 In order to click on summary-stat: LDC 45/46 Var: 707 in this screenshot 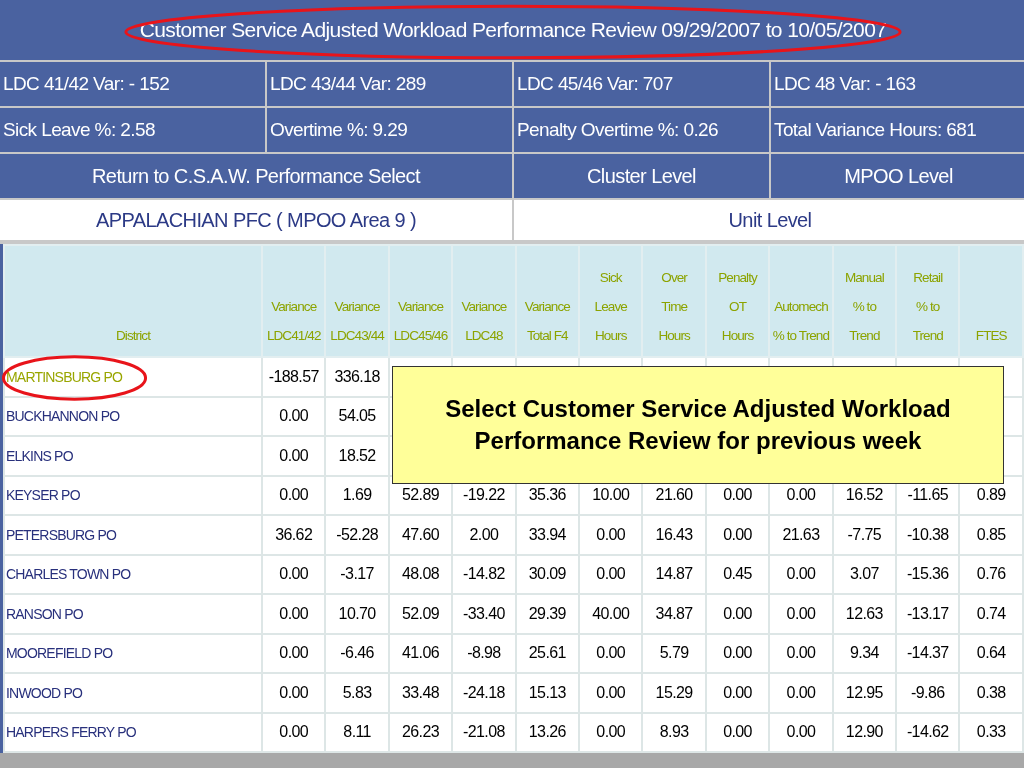, I will do `click(641, 84)`.